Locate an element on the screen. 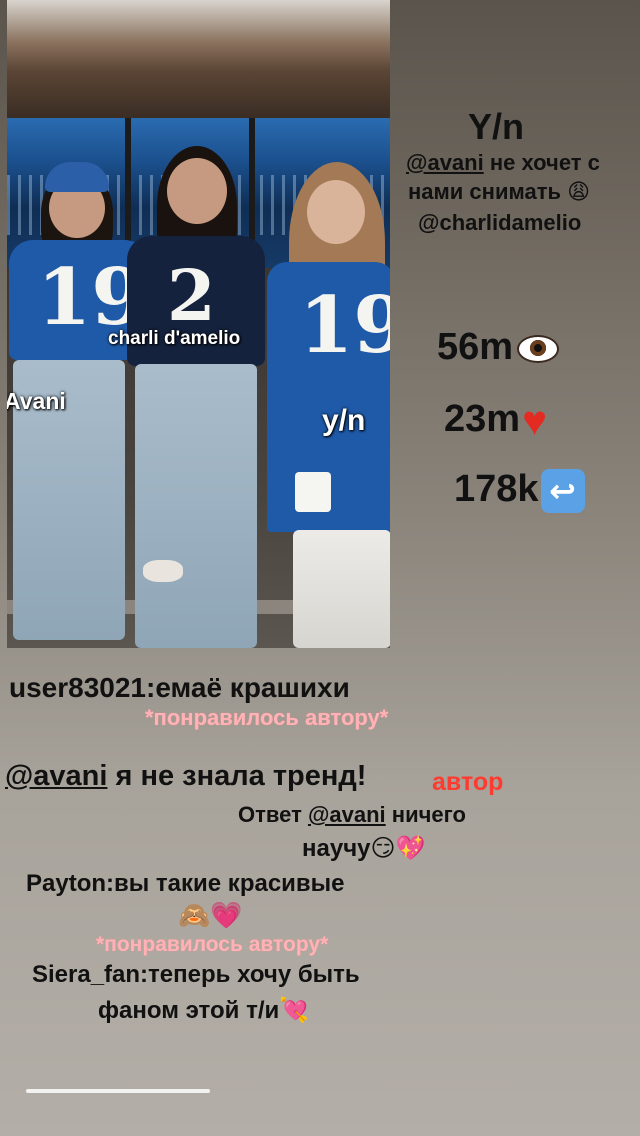 This screenshot has height=1136, width=640. views-count: 56m is located at coordinates (498, 347).